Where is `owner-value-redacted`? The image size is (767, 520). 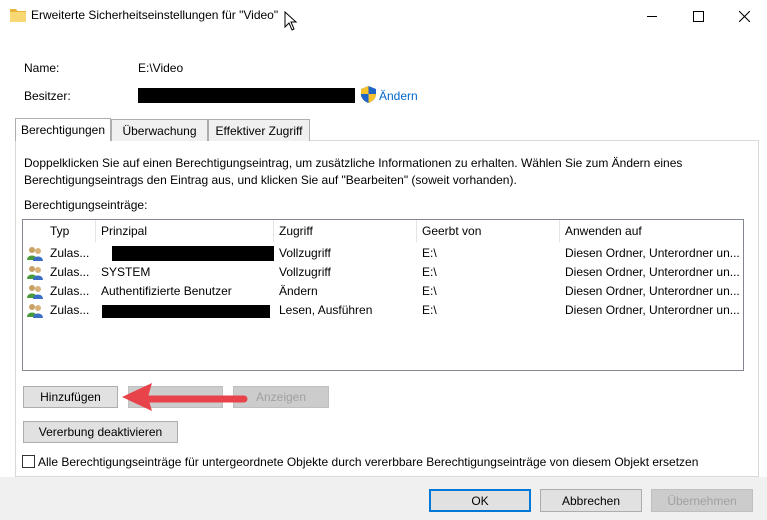
owner-value-redacted is located at coordinates (246, 95).